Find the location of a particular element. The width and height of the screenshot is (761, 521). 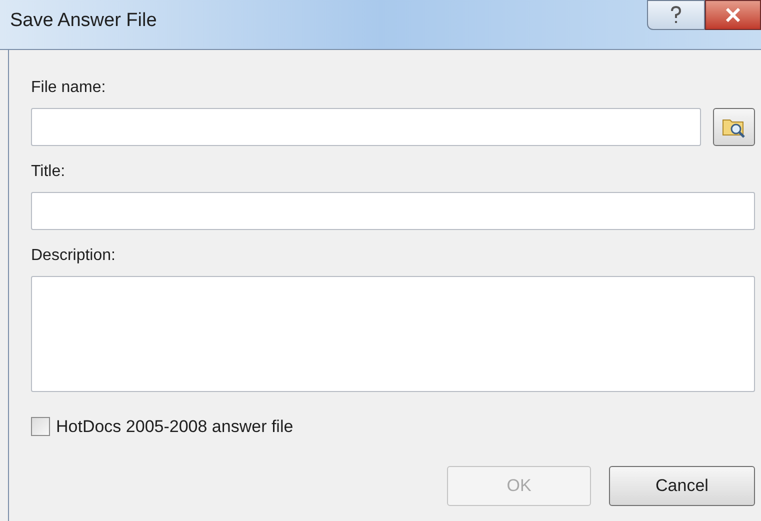

checkbox-label: HotDocs 2005-2008 answer file is located at coordinates (175, 427).